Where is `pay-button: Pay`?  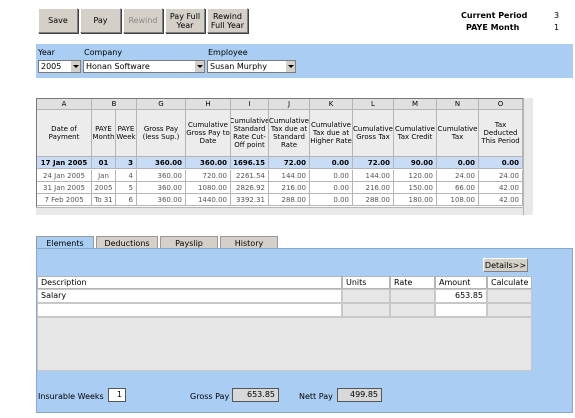
pay-button: Pay is located at coordinates (100, 20).